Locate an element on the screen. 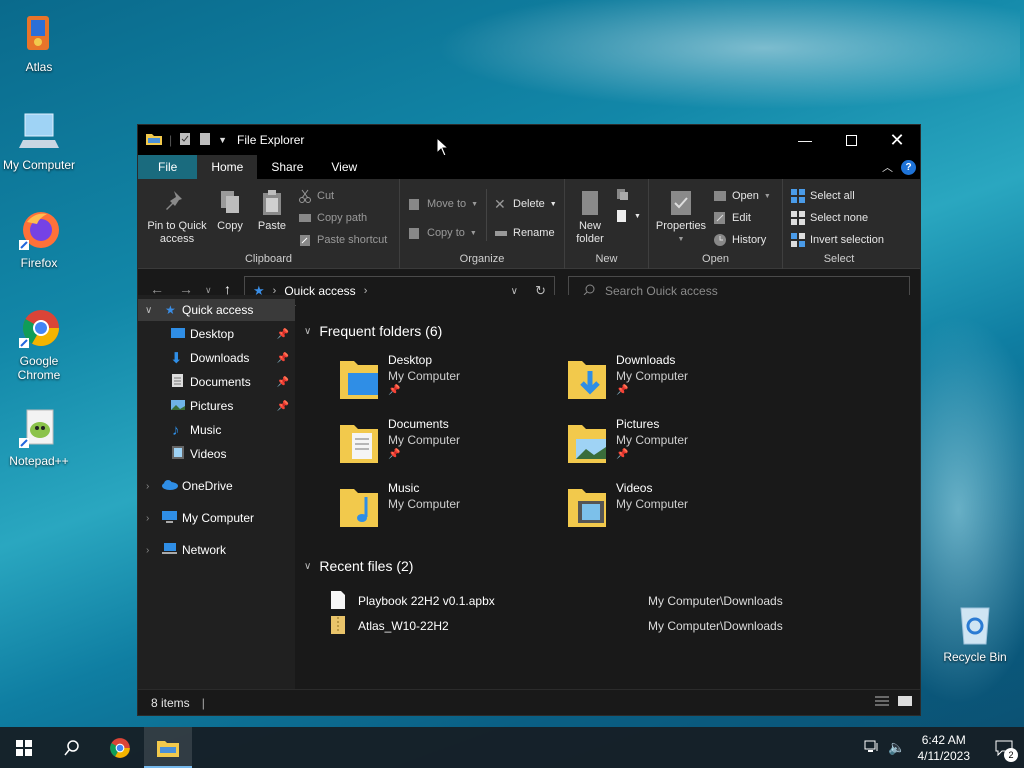 The height and width of the screenshot is (768, 1024). nav-item-desktop: Desktop 📌 is located at coordinates (216, 334).